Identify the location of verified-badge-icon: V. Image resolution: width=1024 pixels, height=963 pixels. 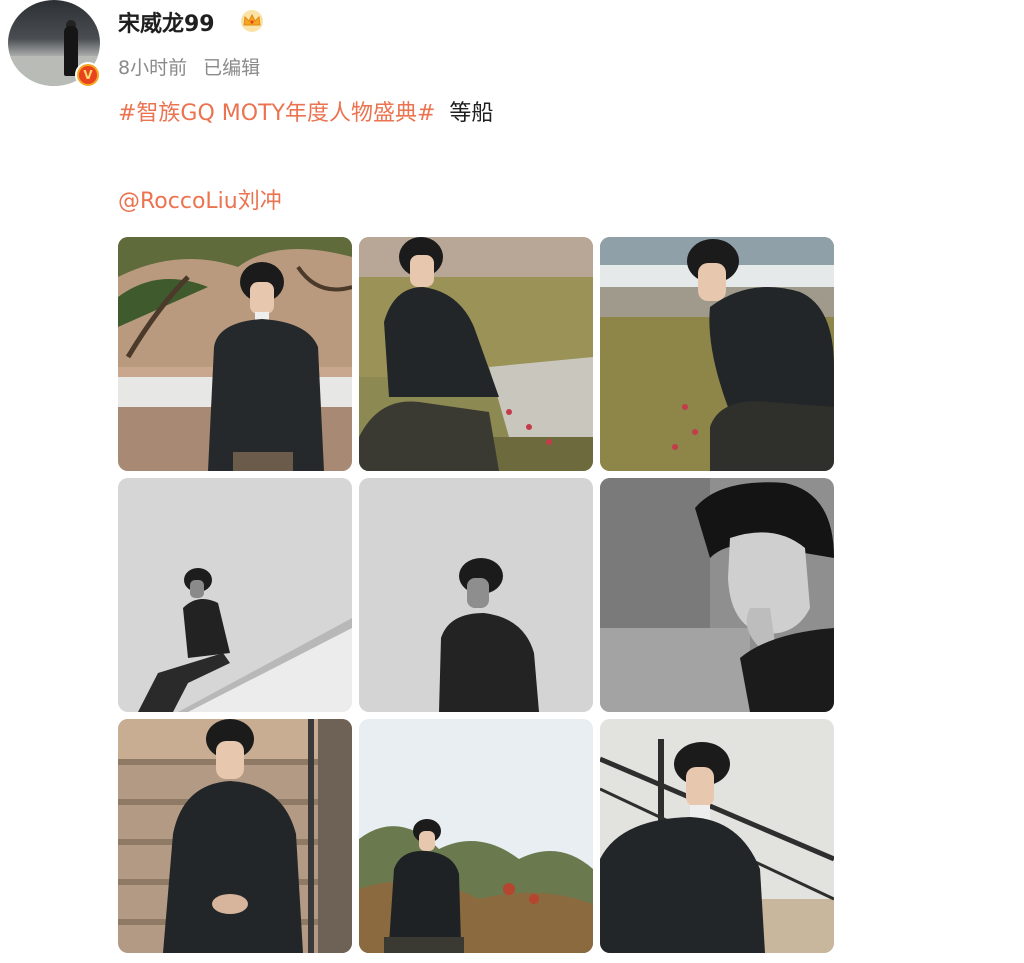
(88, 75).